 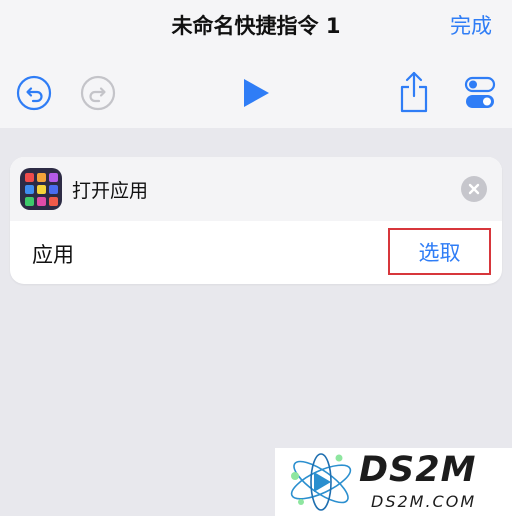 I want to click on play-icon, so click(x=256, y=93).